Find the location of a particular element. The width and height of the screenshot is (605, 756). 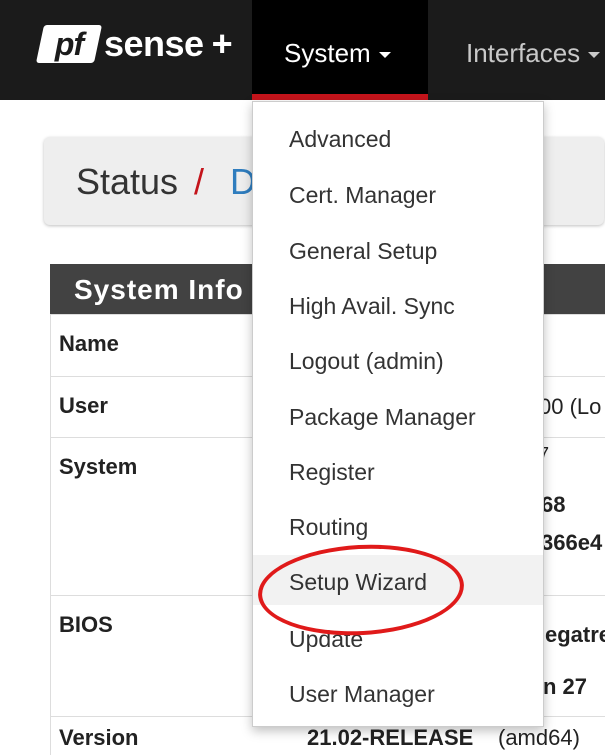

row-value-bios-2: n 27 is located at coordinates (565, 686).